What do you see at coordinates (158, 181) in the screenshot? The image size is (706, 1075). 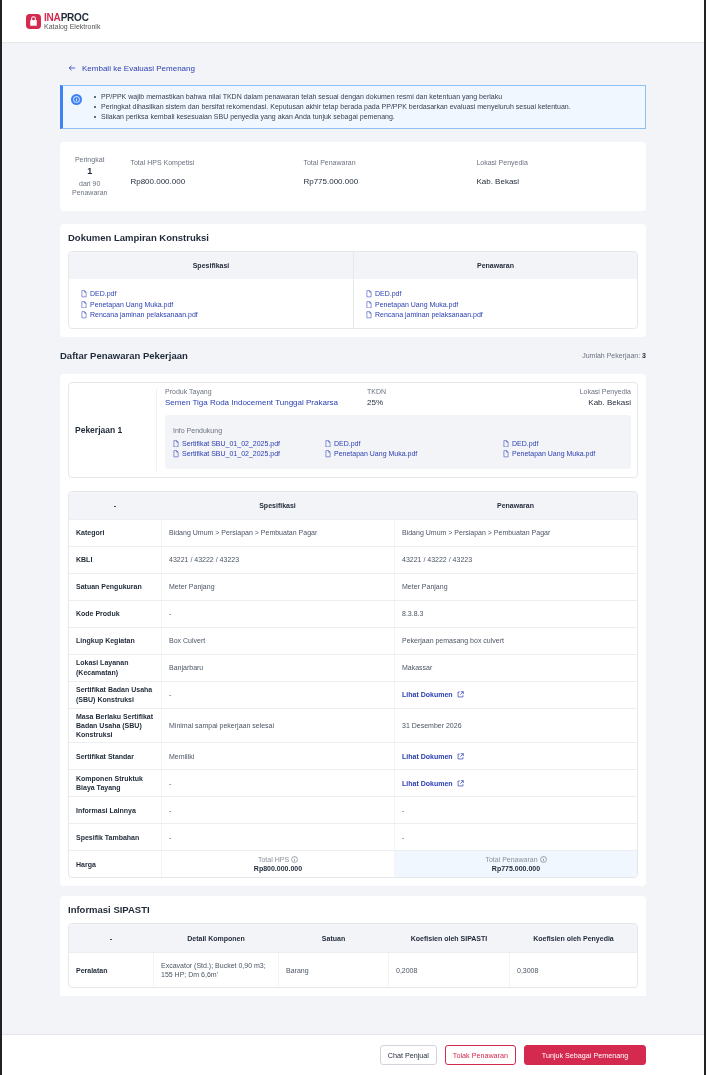 I see `stat-value: Rp800.000.000` at bounding box center [158, 181].